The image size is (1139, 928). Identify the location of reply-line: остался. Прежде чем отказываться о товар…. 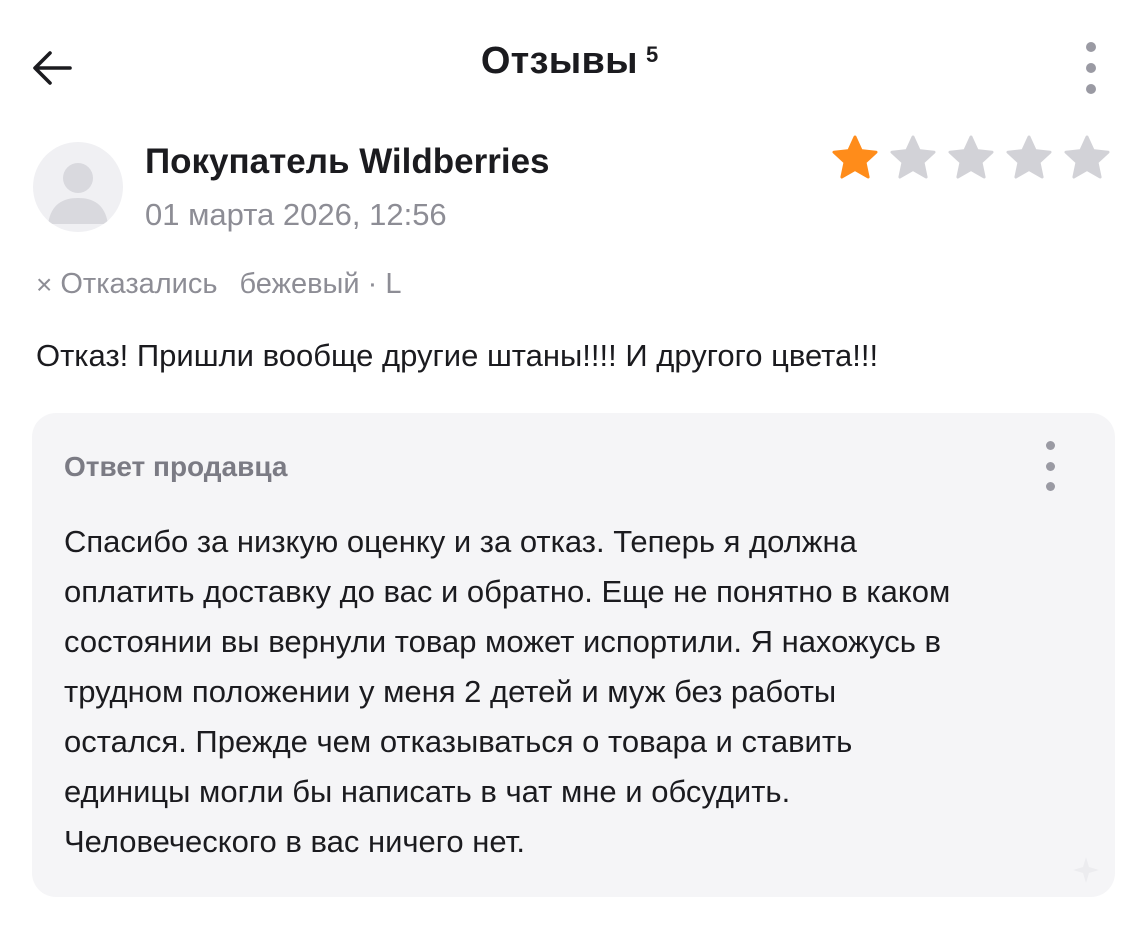
(458, 741).